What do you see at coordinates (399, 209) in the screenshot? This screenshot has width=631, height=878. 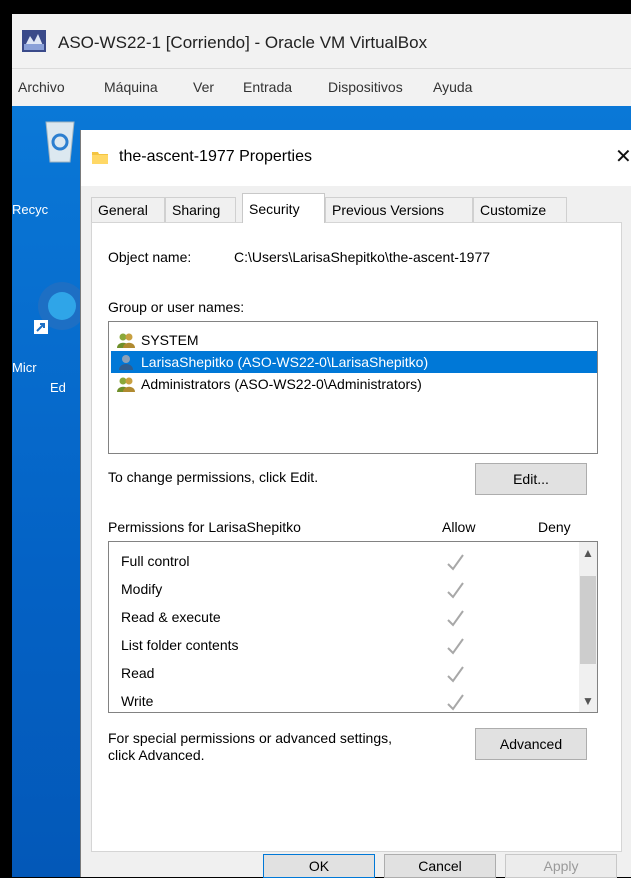 I see `tab-previous-versions: Previous Versions` at bounding box center [399, 209].